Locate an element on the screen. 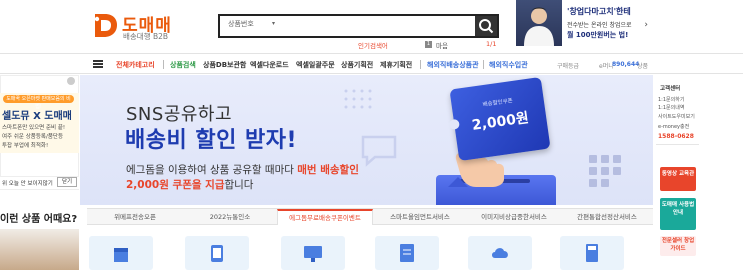 Image resolution: width=743 pixels, height=270 pixels. customer-phone: 1588-0628 is located at coordinates (676, 136).